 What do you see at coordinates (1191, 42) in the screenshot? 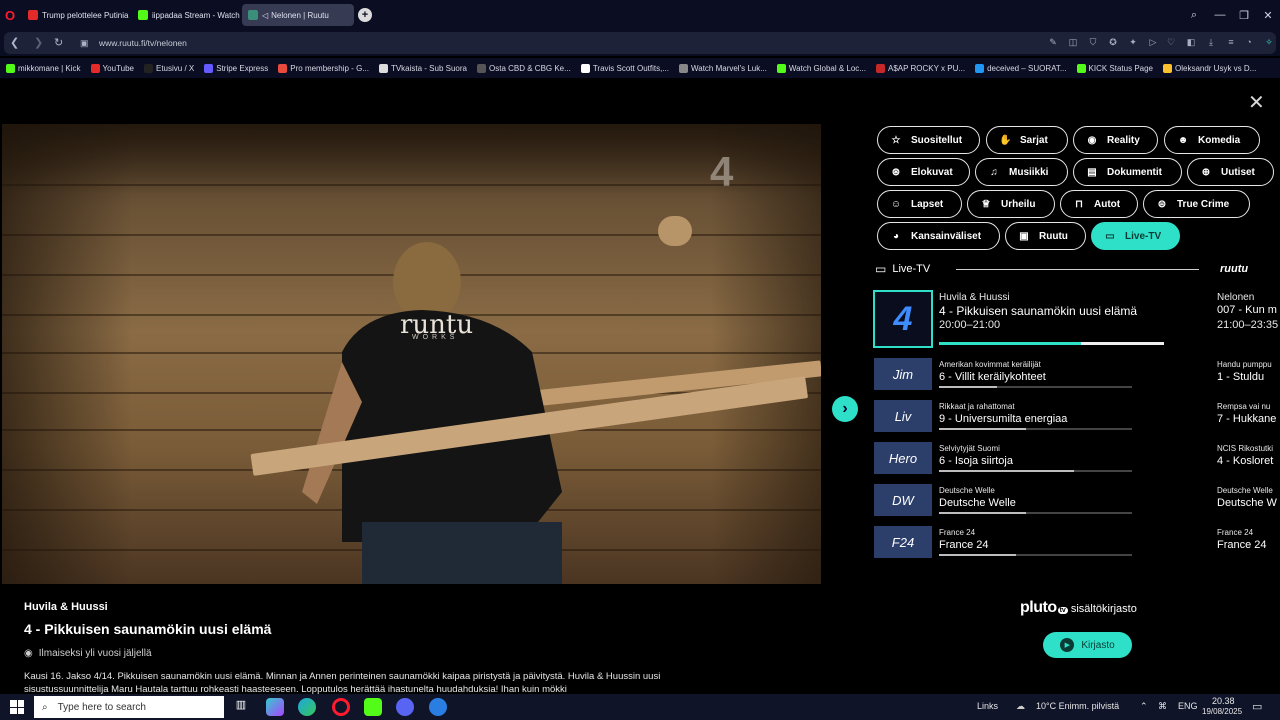
I see `wallet-icon: ◧` at bounding box center [1191, 42].